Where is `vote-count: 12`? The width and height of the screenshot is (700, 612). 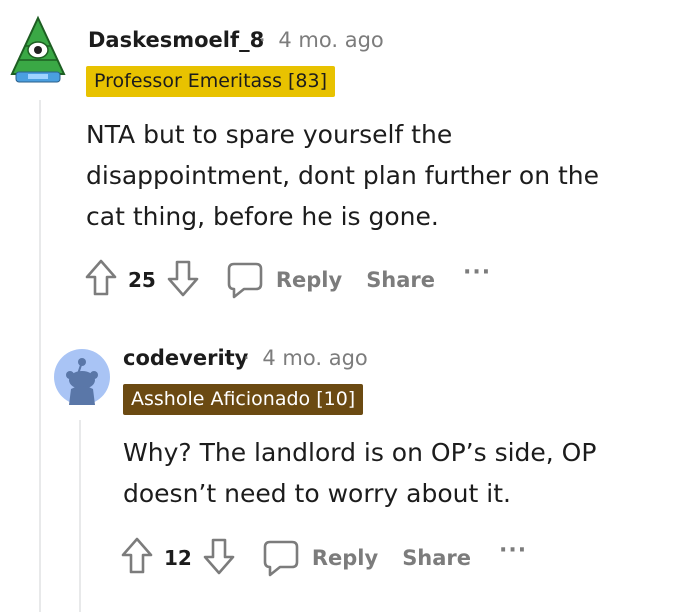 vote-count: 12 is located at coordinates (178, 558).